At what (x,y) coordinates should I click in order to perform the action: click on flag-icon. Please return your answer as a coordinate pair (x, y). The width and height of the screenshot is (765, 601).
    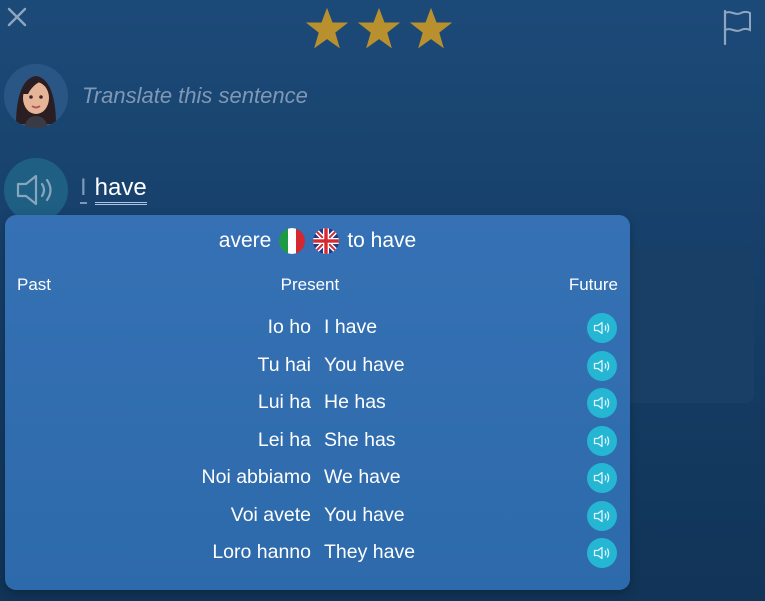
    Looking at the image, I should click on (737, 27).